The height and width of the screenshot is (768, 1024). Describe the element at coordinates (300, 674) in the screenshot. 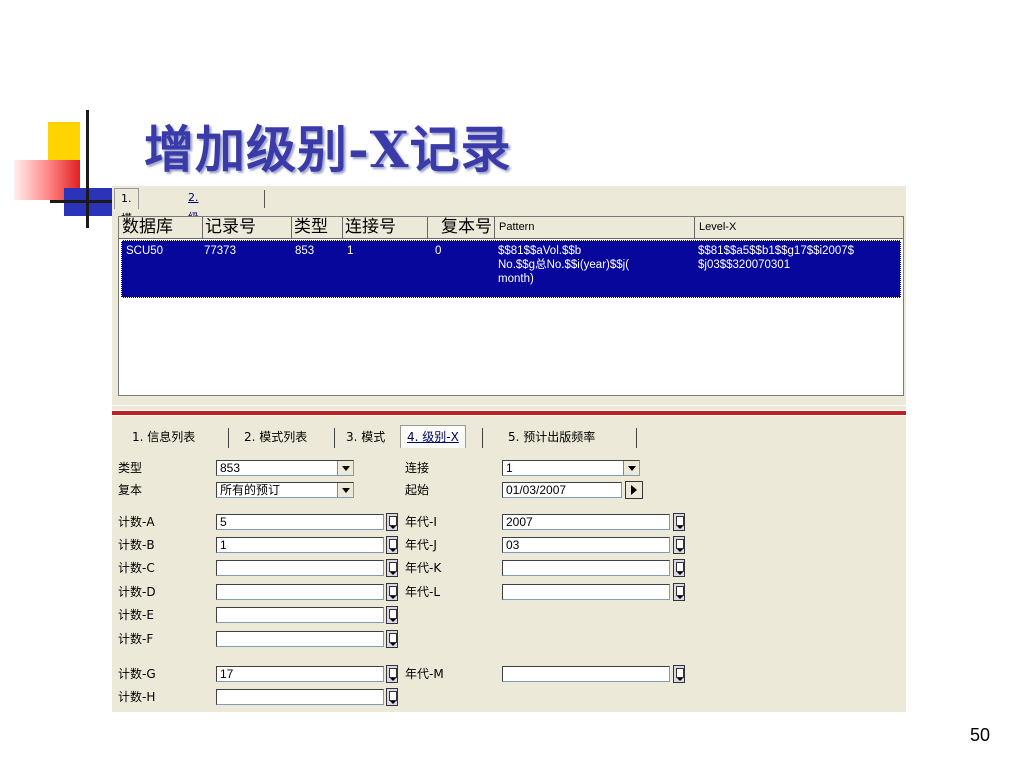

I see `count-g-input: 17` at that location.